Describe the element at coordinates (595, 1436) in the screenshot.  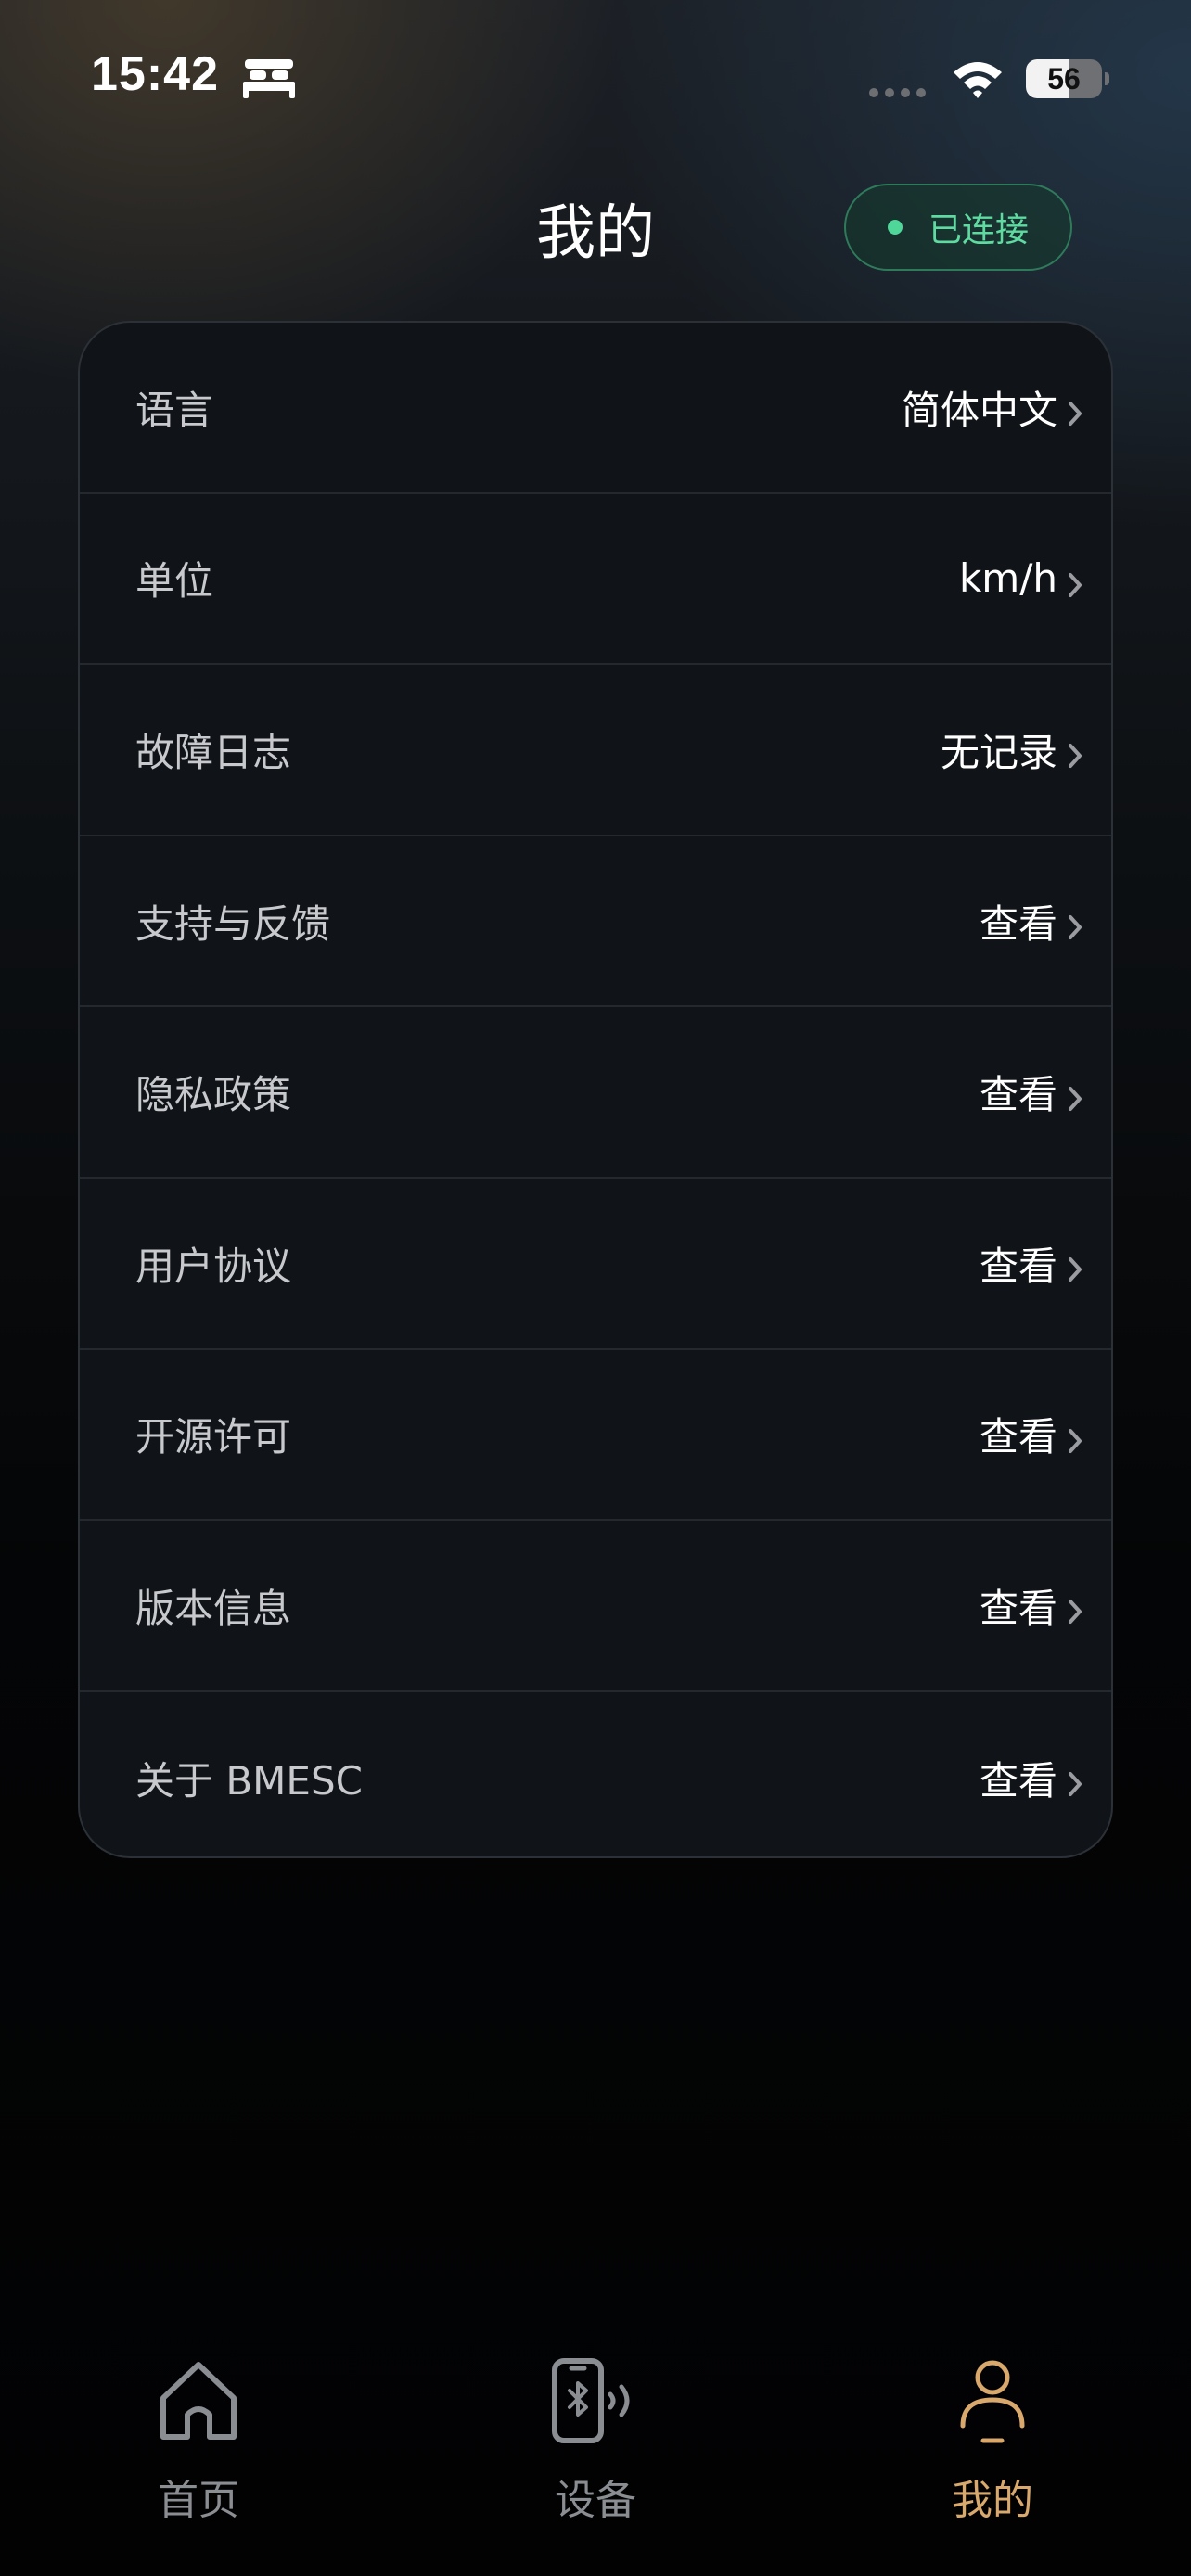
I see `settings-row-open-source-licenses: 开源许可 查看` at that location.